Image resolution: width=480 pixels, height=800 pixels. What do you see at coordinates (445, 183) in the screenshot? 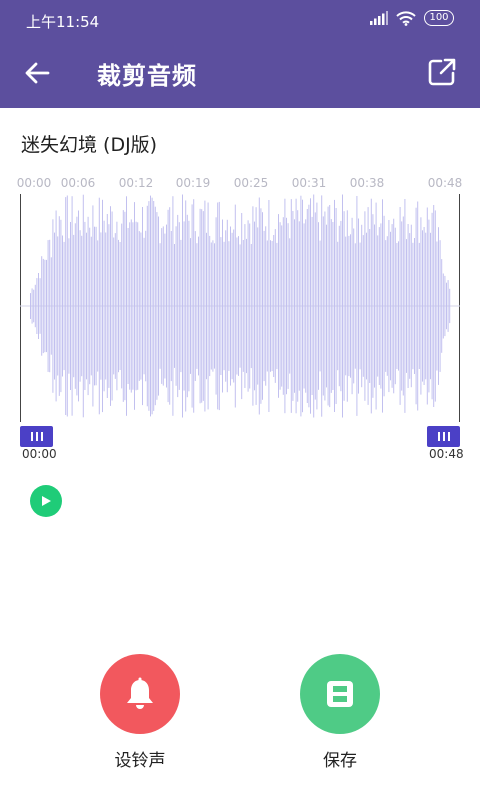
I see `tick-label: 00:48` at bounding box center [445, 183].